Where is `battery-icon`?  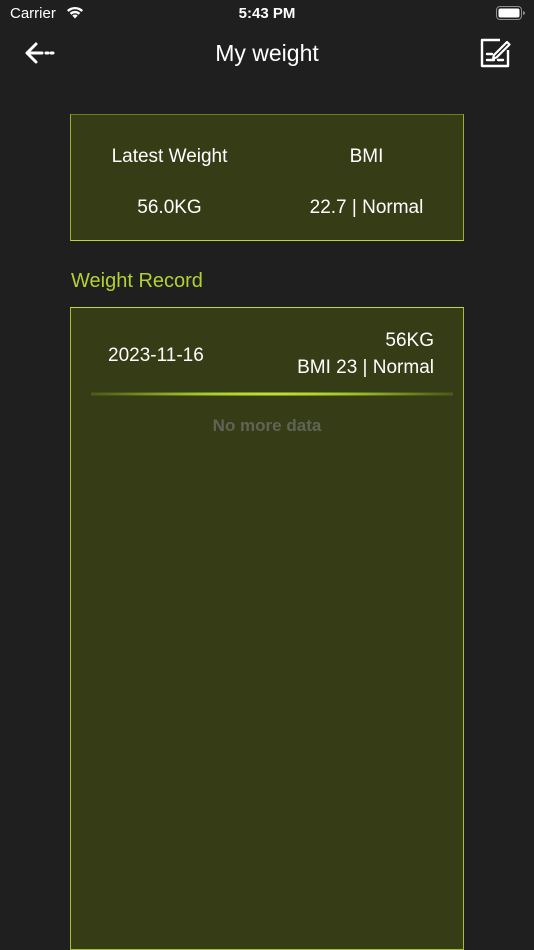 battery-icon is located at coordinates (510, 13).